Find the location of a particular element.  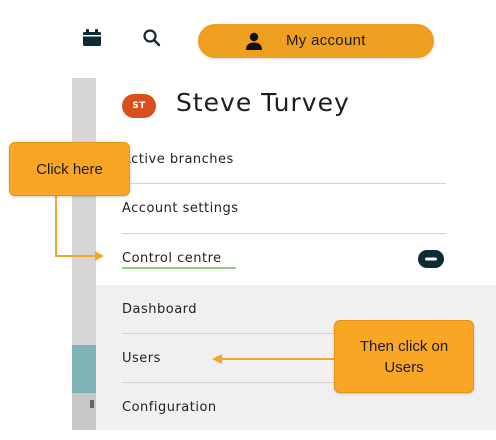

arrow-head-control-centre is located at coordinates (99, 256).